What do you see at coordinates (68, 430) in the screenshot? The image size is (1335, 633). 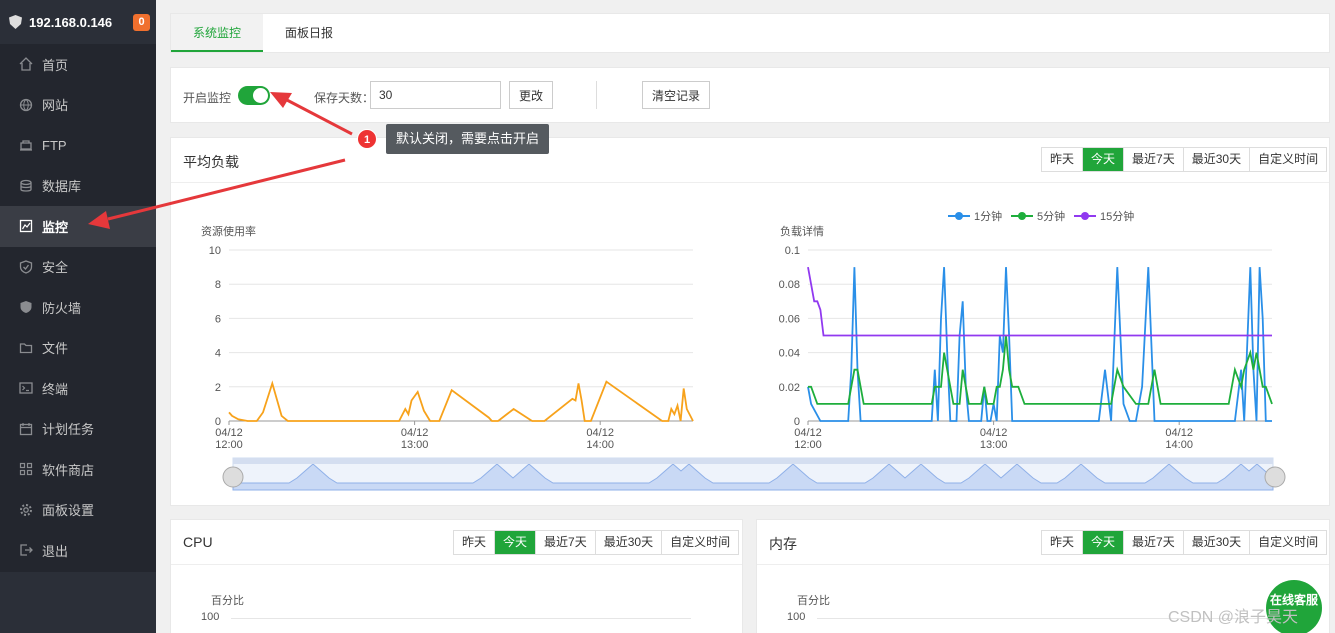 I see `sidebar-item-label: 计划任务` at bounding box center [68, 430].